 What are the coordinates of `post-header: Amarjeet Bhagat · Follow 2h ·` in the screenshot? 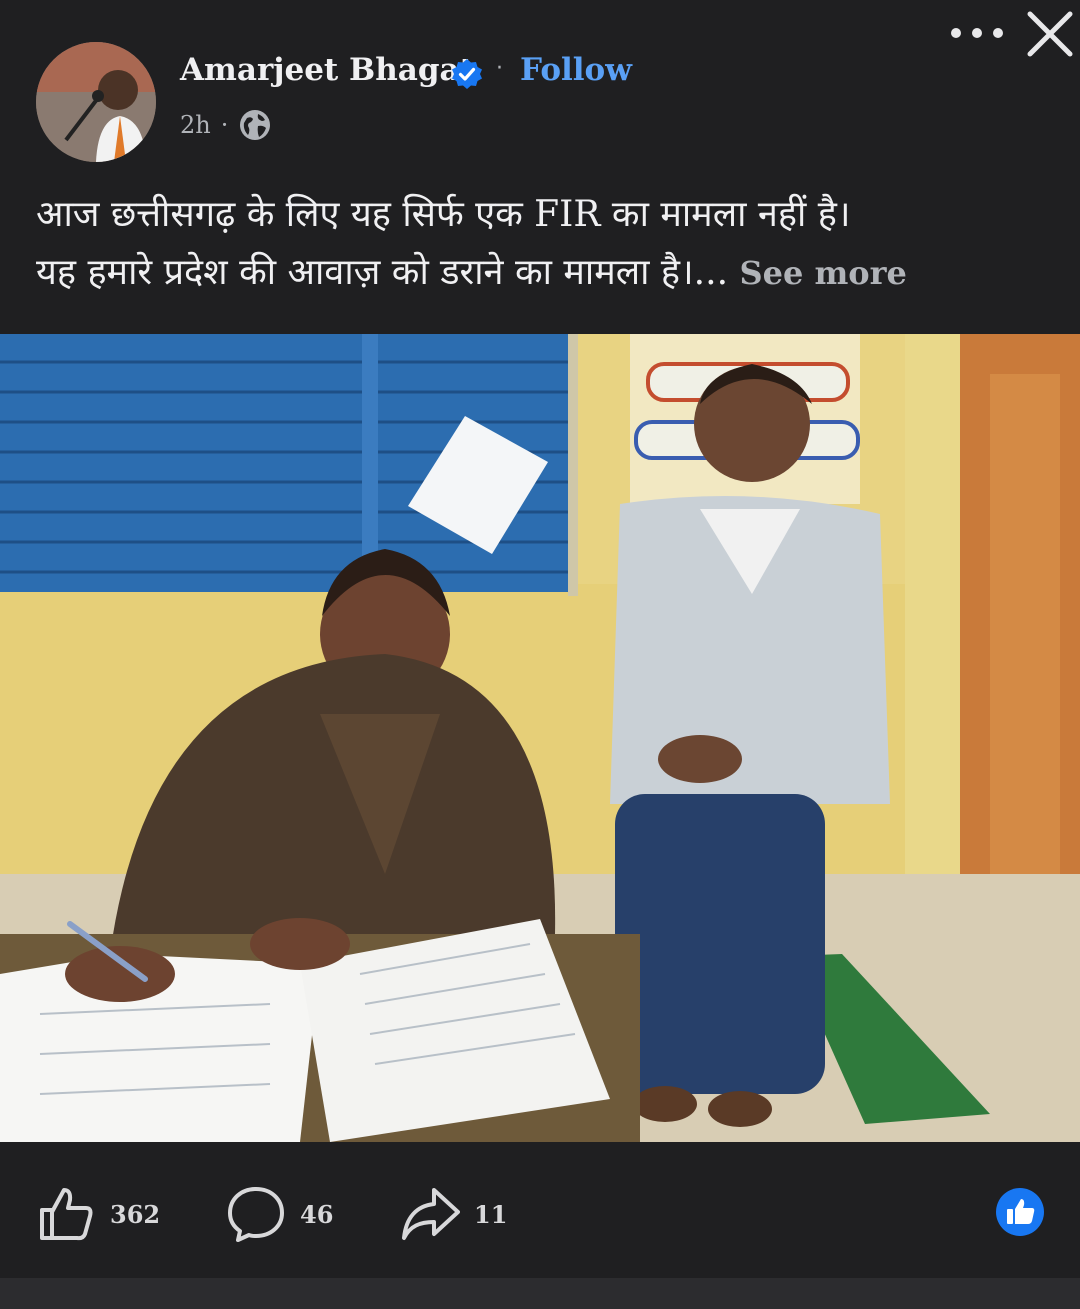 It's located at (540, 81).